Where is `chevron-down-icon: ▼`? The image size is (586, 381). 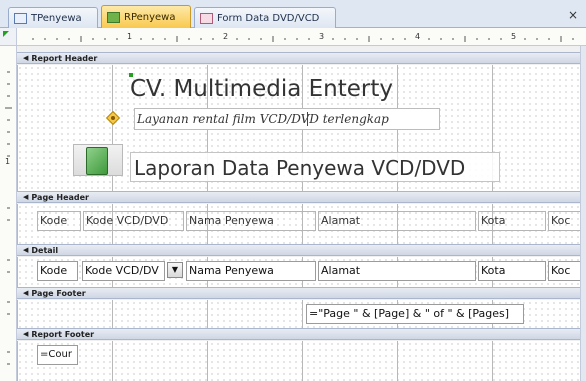
chevron-down-icon: ▼ is located at coordinates (175, 270).